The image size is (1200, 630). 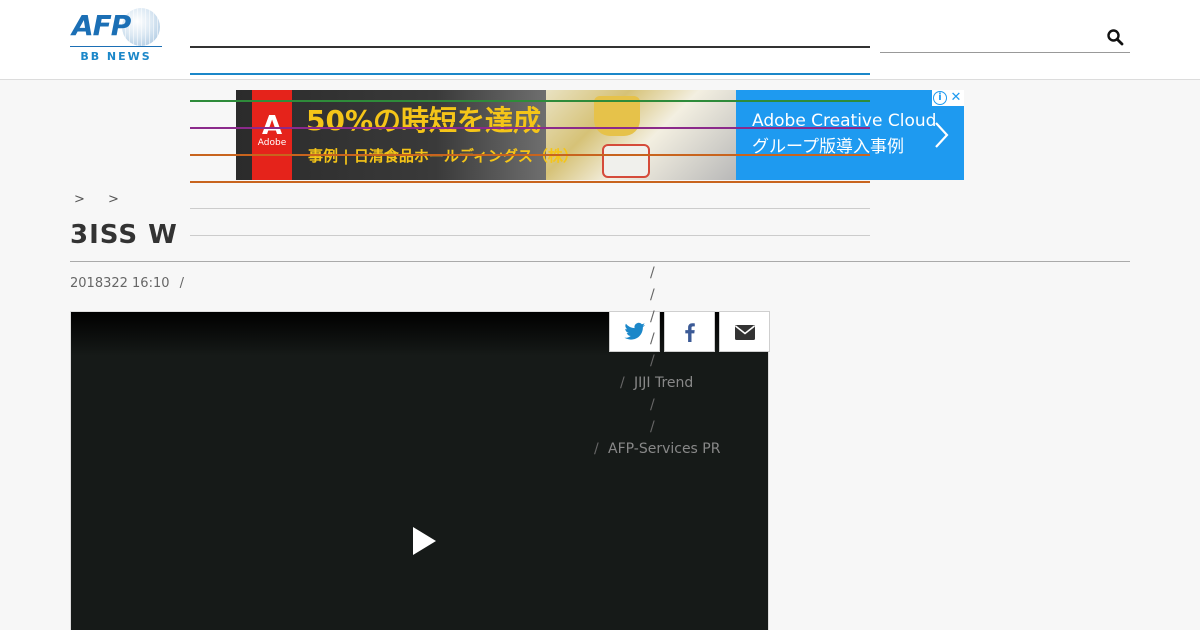 I want to click on search-input, so click(x=990, y=38).